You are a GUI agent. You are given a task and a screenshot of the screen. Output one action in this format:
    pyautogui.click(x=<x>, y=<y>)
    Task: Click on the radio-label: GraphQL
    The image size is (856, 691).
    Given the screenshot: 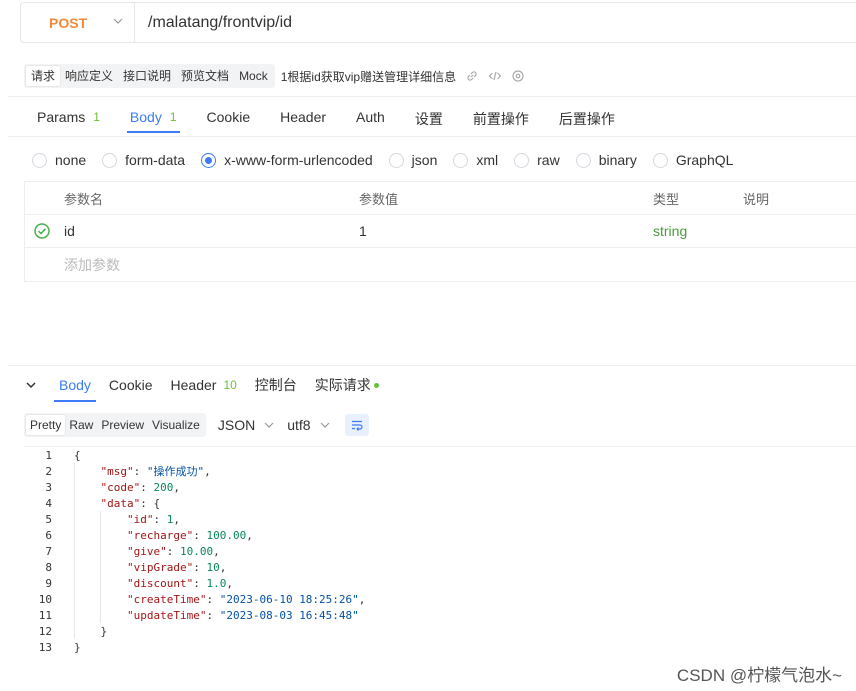 What is the action you would take?
    pyautogui.click(x=704, y=160)
    